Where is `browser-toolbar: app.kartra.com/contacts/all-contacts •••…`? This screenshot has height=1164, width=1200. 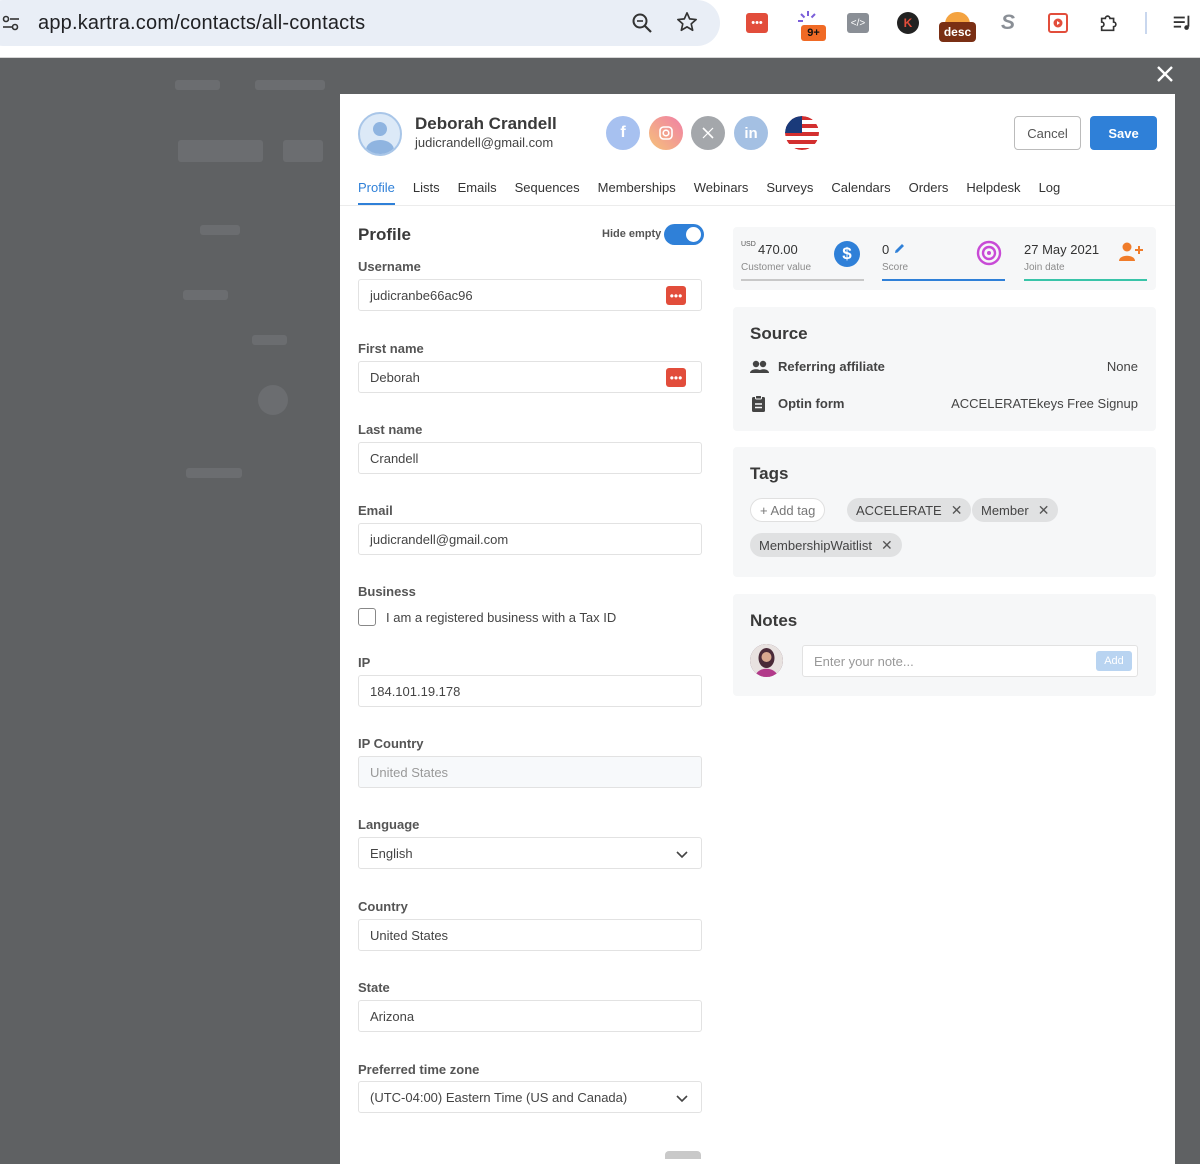
browser-toolbar: app.kartra.com/contacts/all-contacts •••… is located at coordinates (600, 29).